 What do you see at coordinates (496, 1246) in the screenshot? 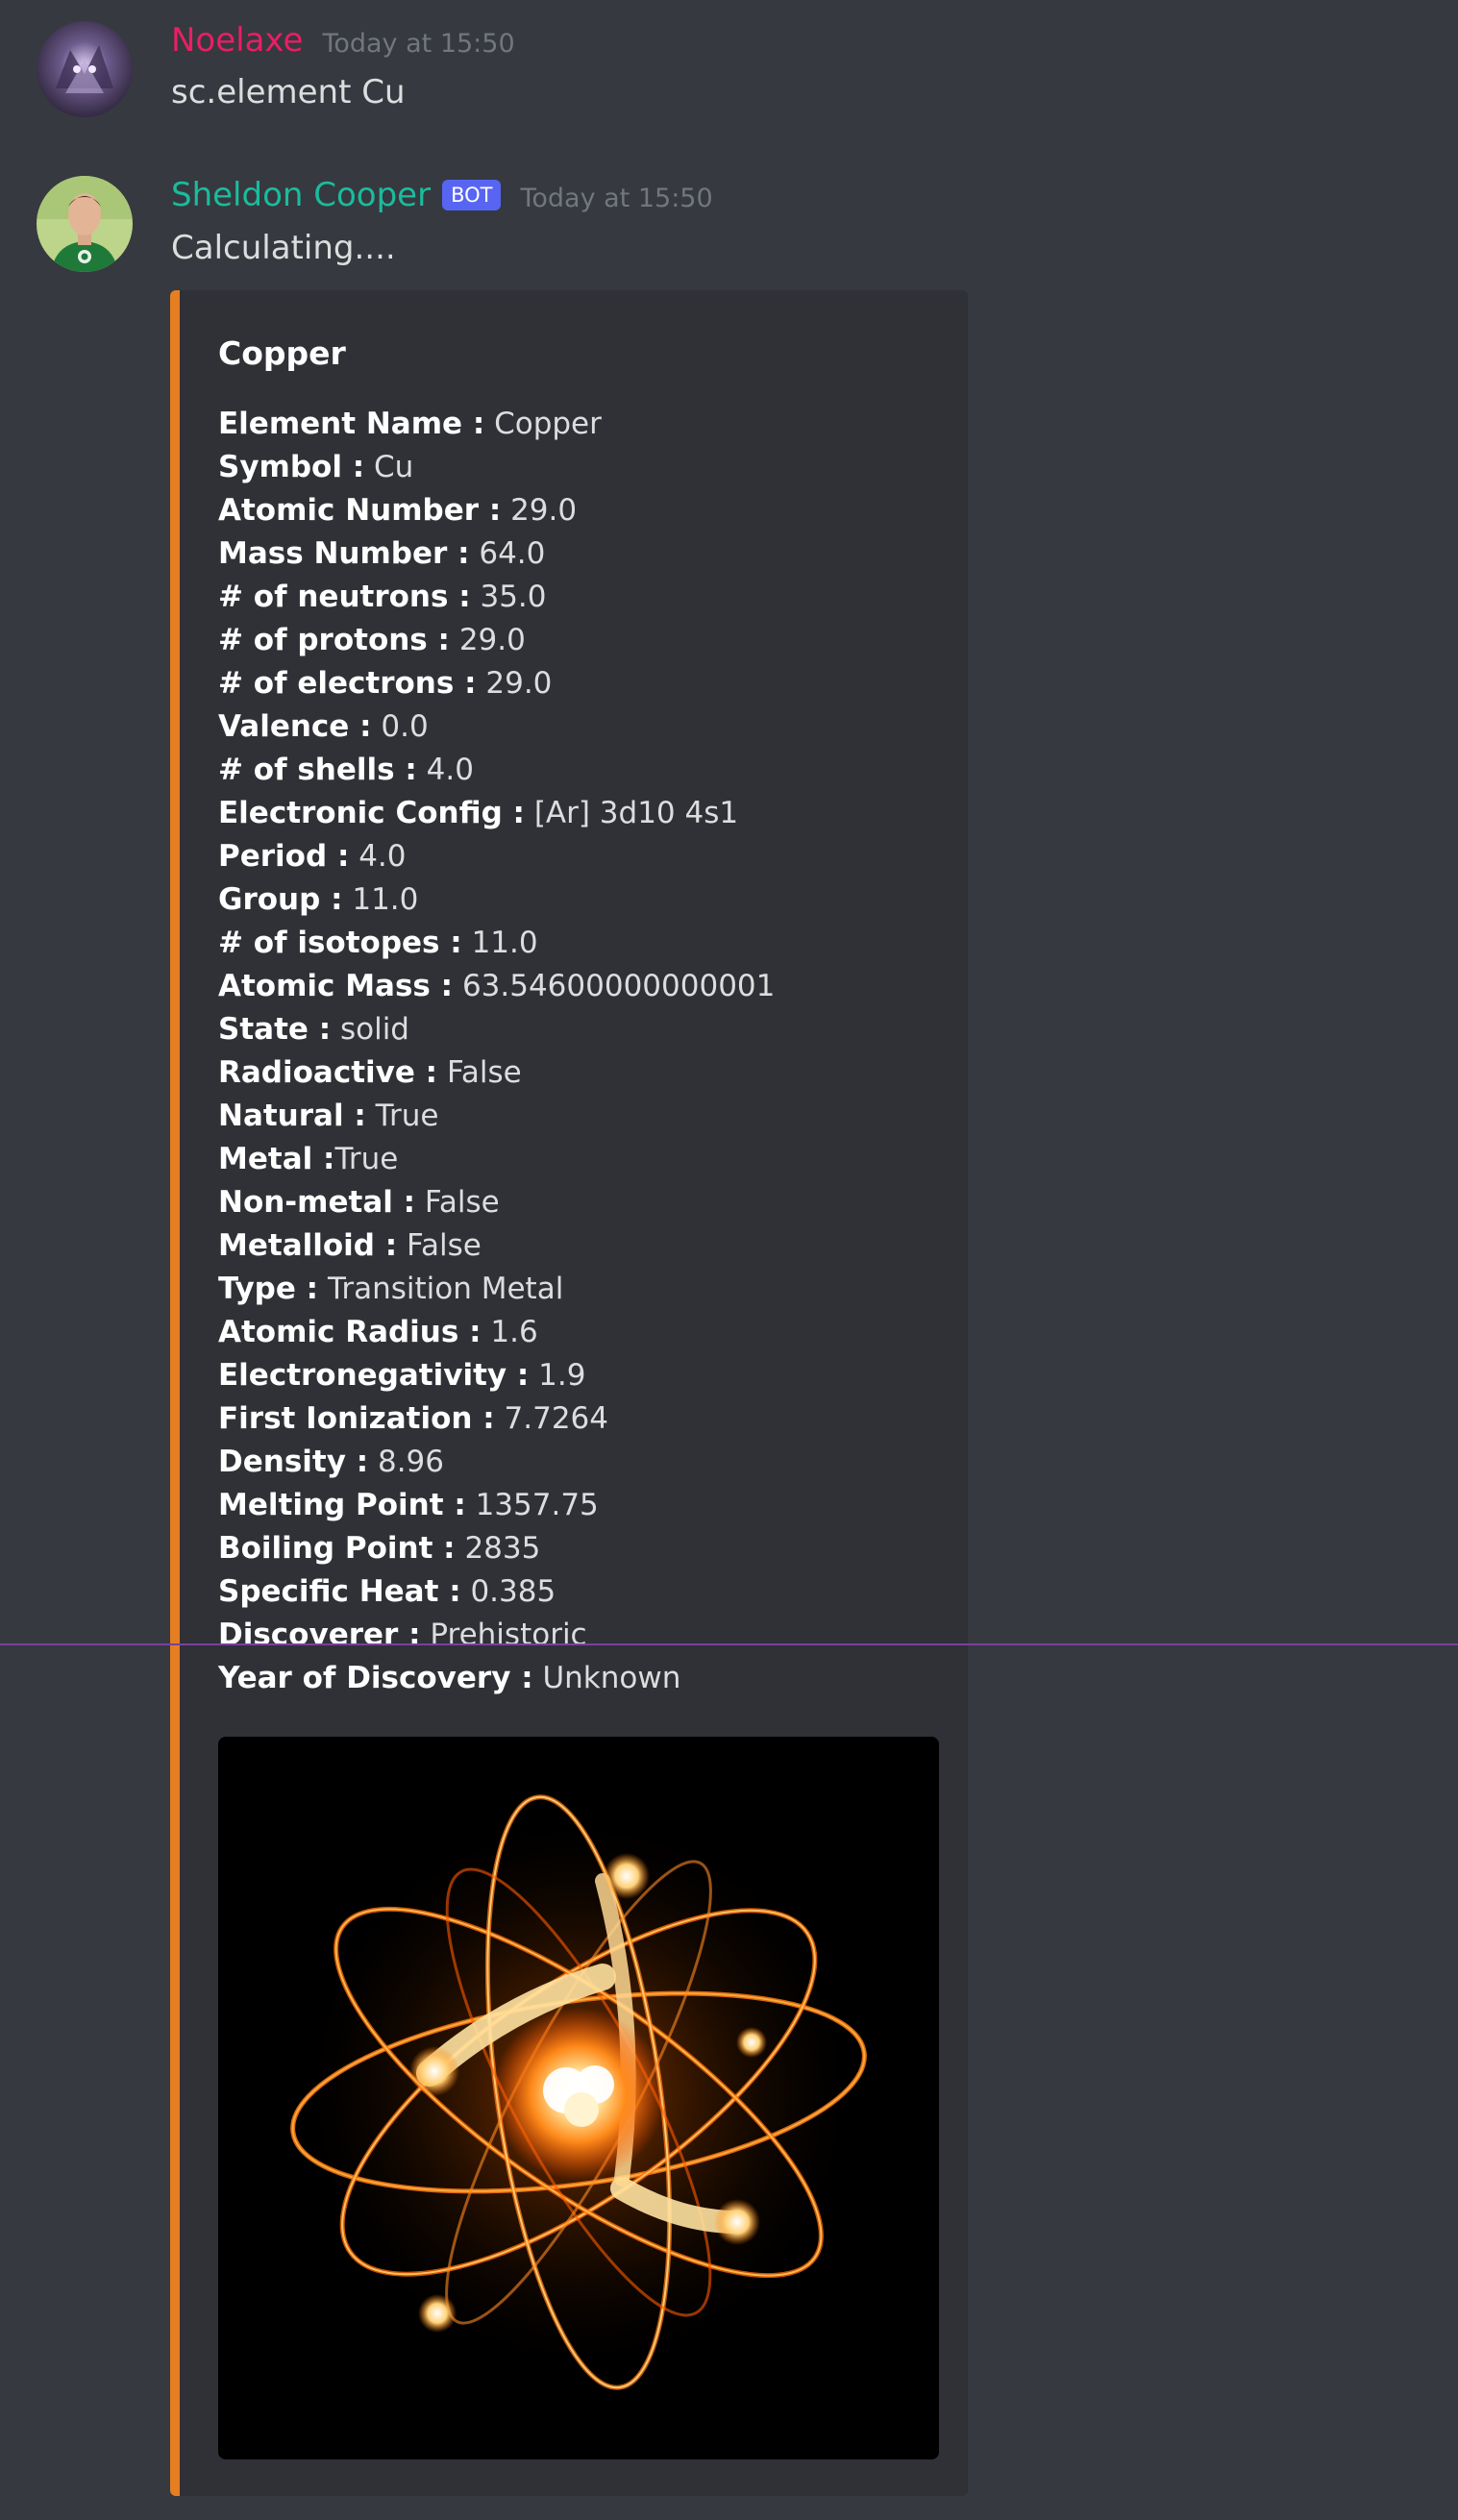
I see `field-metalloid: Metalloid : False` at bounding box center [496, 1246].